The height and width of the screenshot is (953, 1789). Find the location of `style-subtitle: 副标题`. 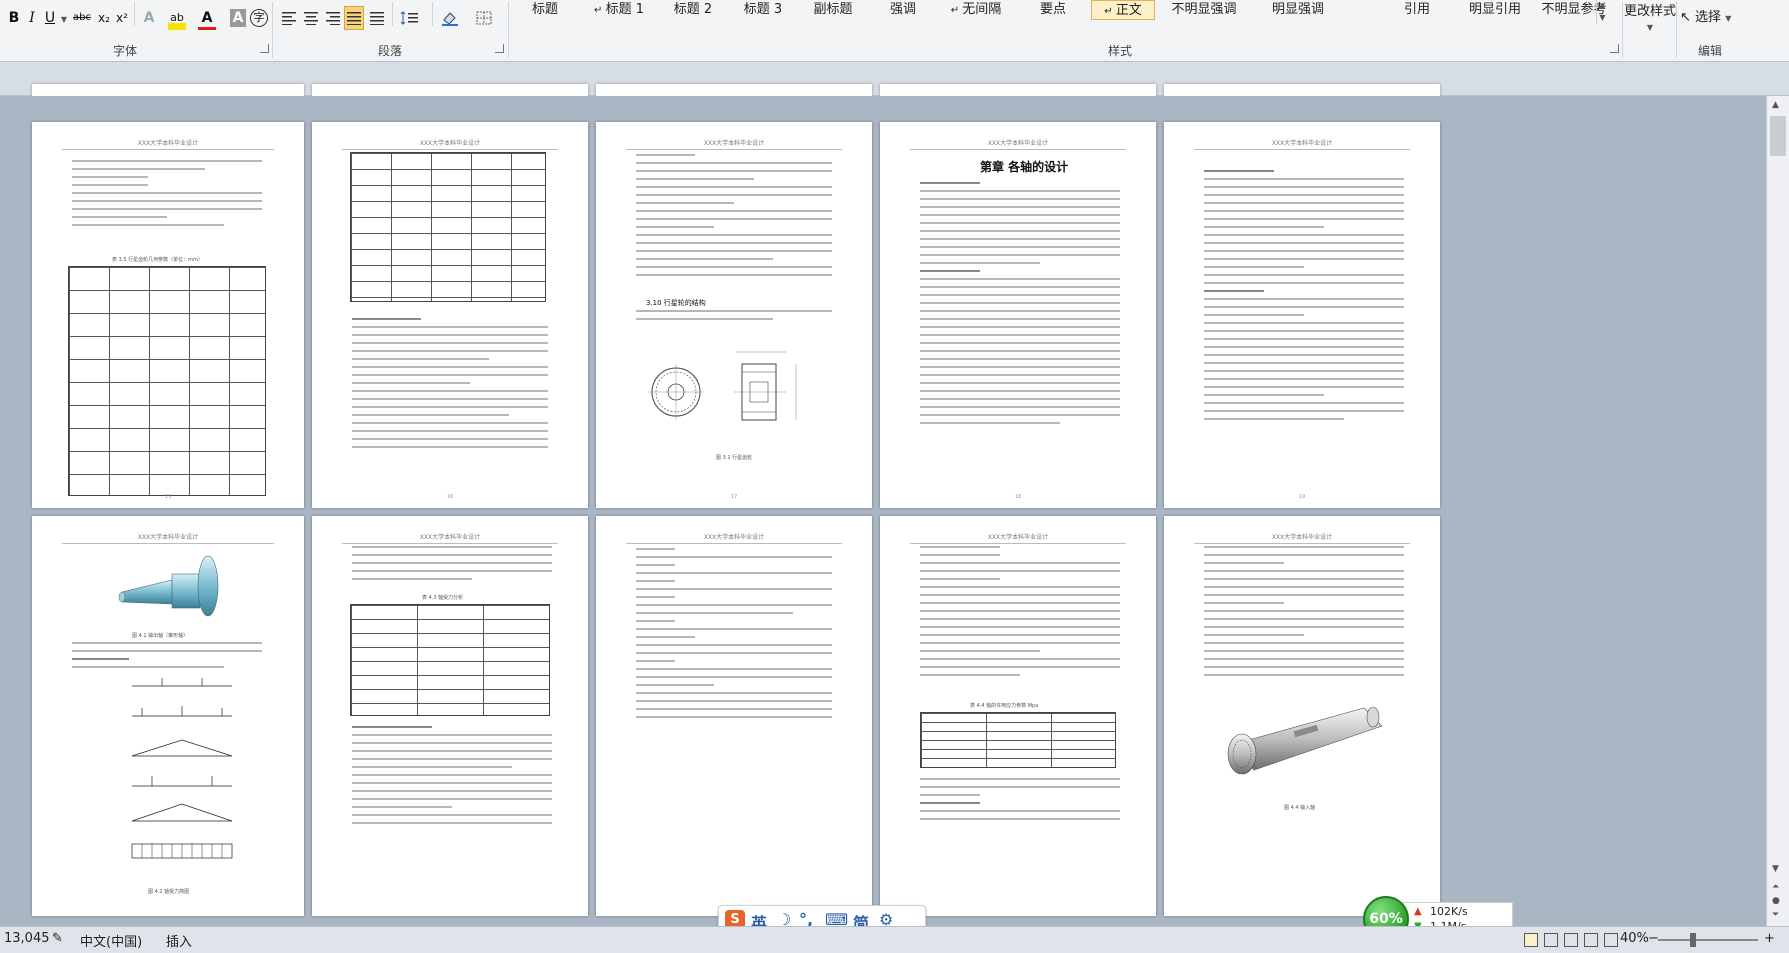

style-subtitle: 副标题 is located at coordinates (833, 10).